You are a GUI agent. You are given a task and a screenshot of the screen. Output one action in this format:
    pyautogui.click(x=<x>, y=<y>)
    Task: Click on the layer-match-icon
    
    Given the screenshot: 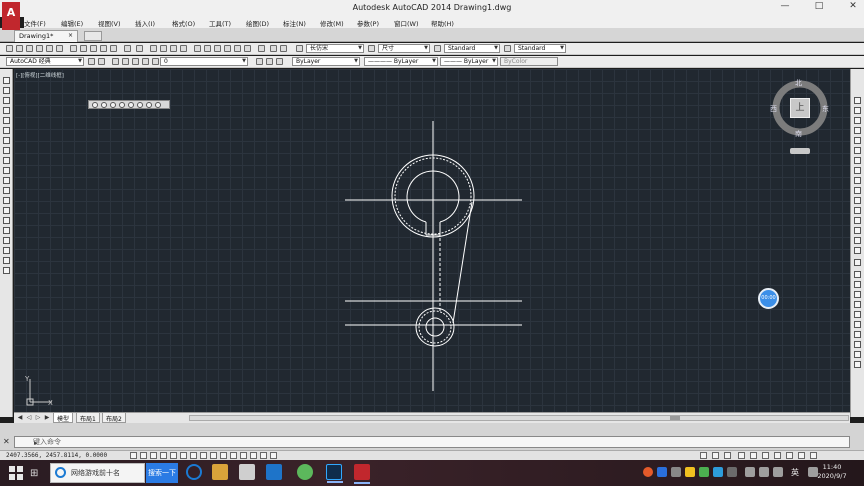 What is the action you would take?
    pyautogui.click(x=279, y=61)
    